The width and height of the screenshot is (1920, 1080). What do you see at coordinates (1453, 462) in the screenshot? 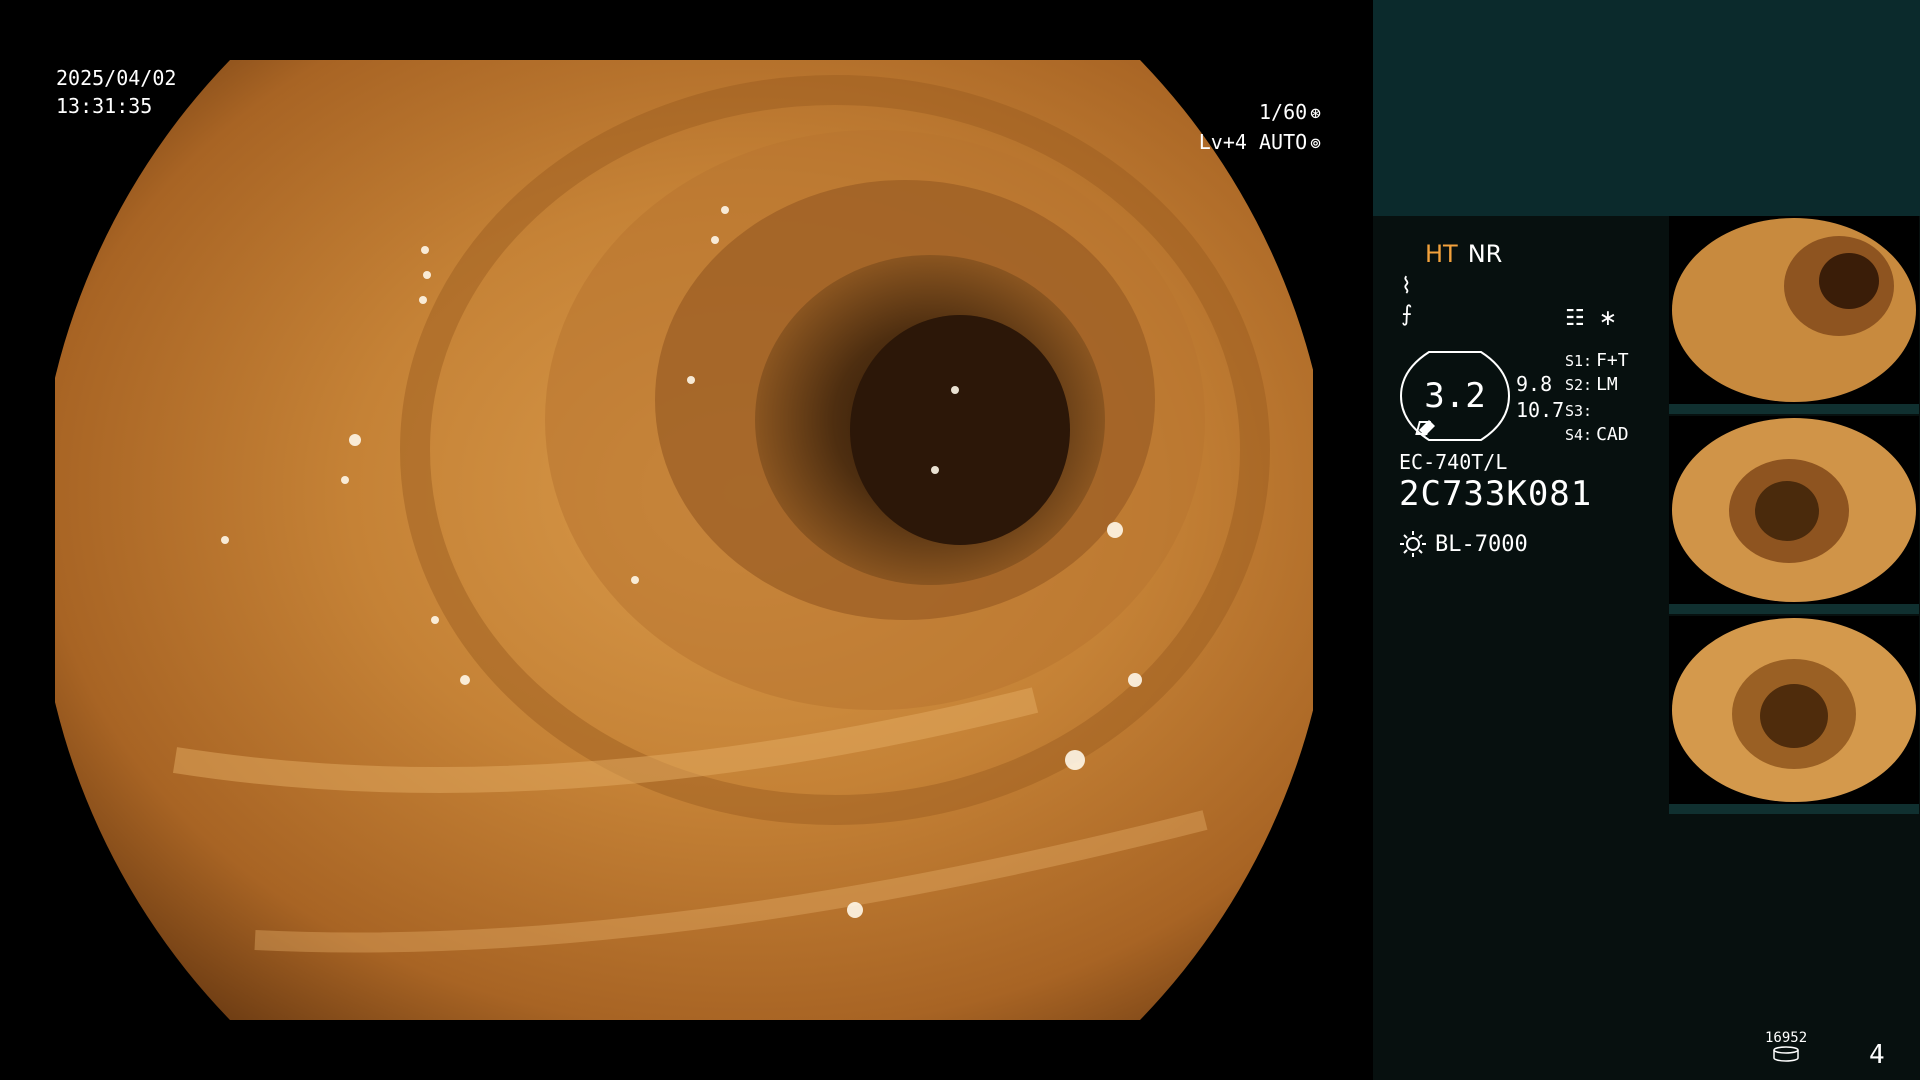
I see `scope-model: EC-740T/L` at bounding box center [1453, 462].